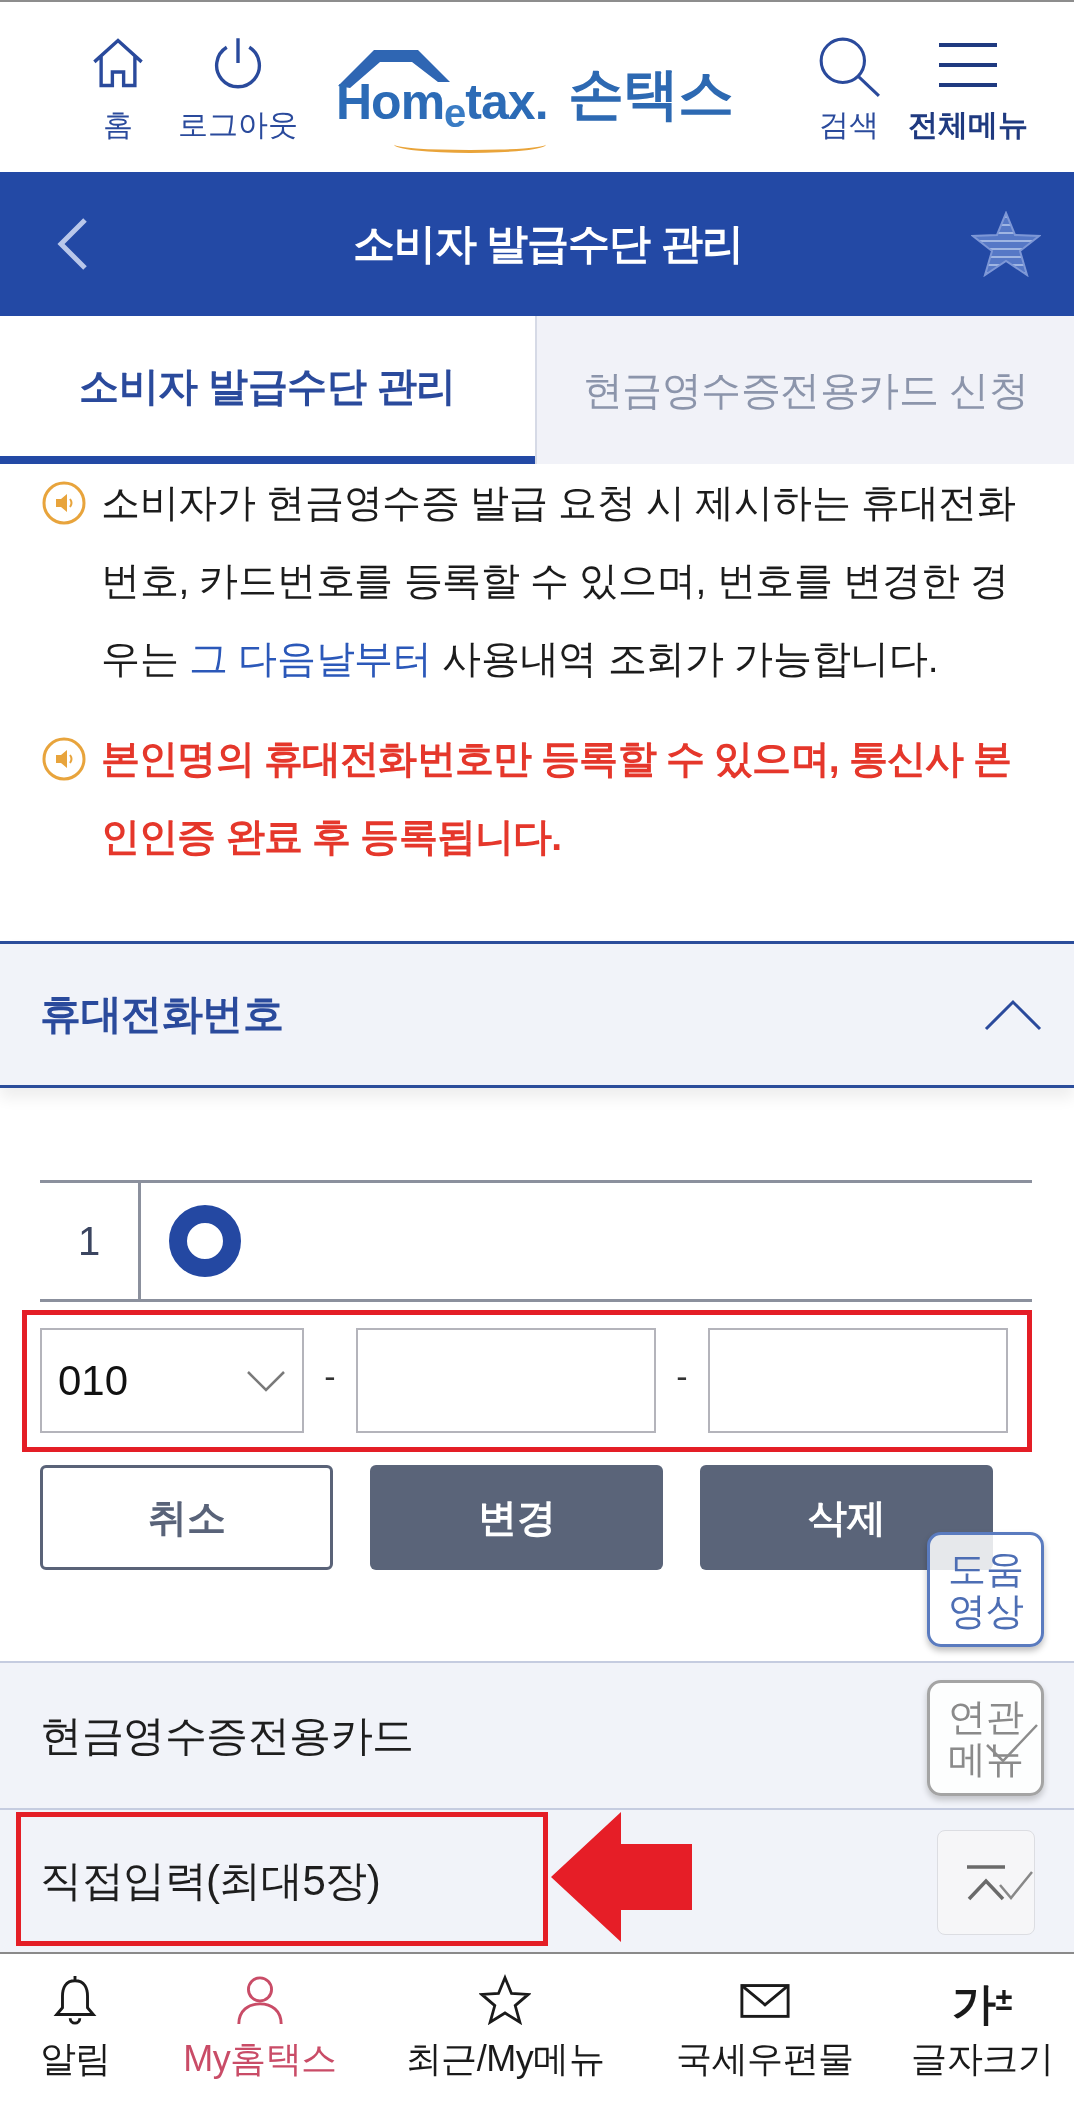 This screenshot has height=2108, width=1074. Describe the element at coordinates (548, 244) in the screenshot. I see `page-title: 소비자 발급수단 관리` at that location.